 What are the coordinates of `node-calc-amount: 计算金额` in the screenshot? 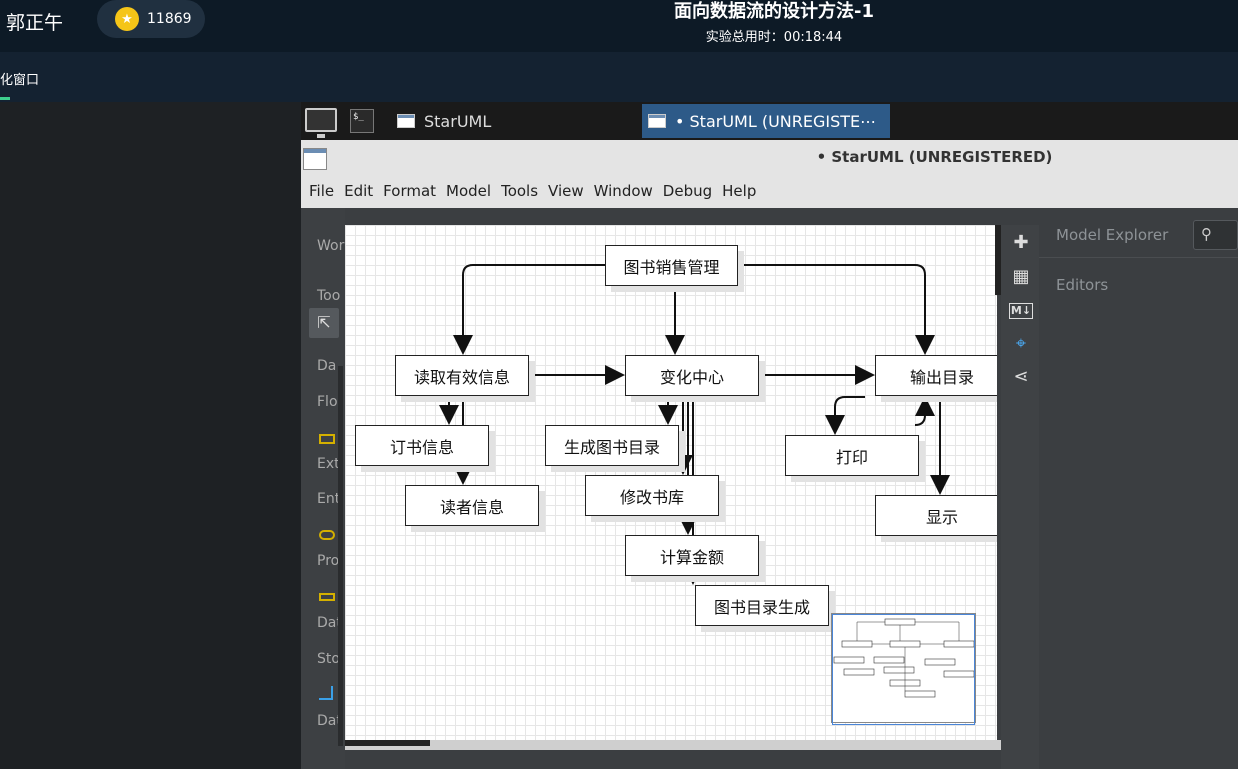 It's located at (692, 555).